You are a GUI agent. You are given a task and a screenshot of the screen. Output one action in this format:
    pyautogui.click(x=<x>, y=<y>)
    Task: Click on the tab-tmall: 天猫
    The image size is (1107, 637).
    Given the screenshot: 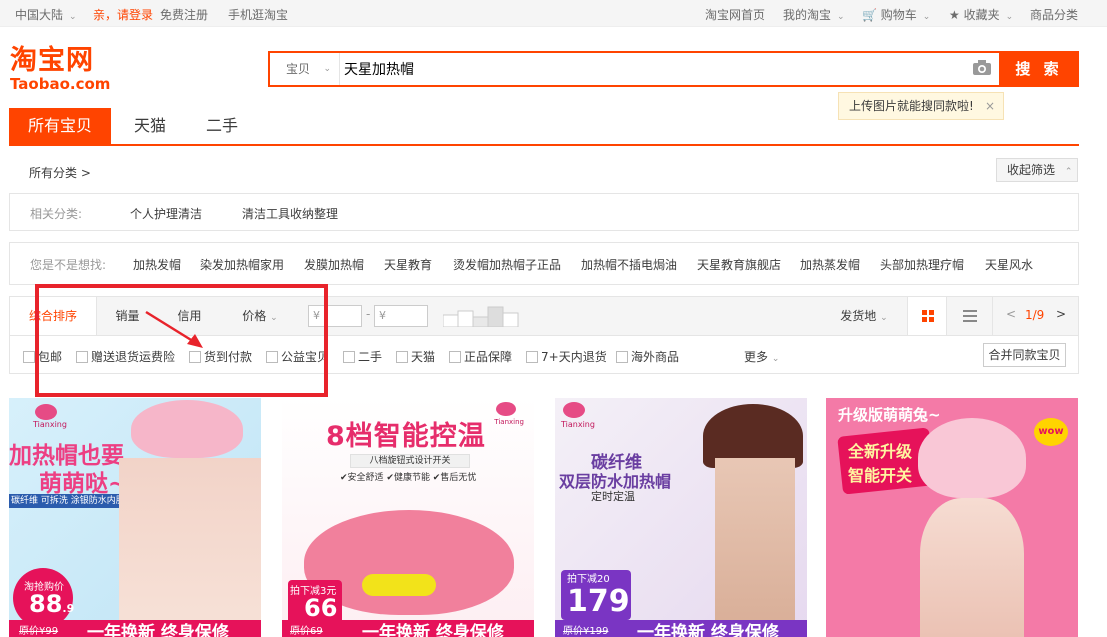 What is the action you would take?
    pyautogui.click(x=150, y=126)
    